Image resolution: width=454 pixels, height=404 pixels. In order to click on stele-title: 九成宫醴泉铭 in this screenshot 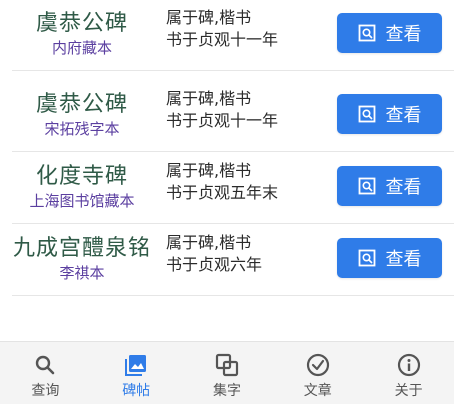, I will do `click(81, 248)`.